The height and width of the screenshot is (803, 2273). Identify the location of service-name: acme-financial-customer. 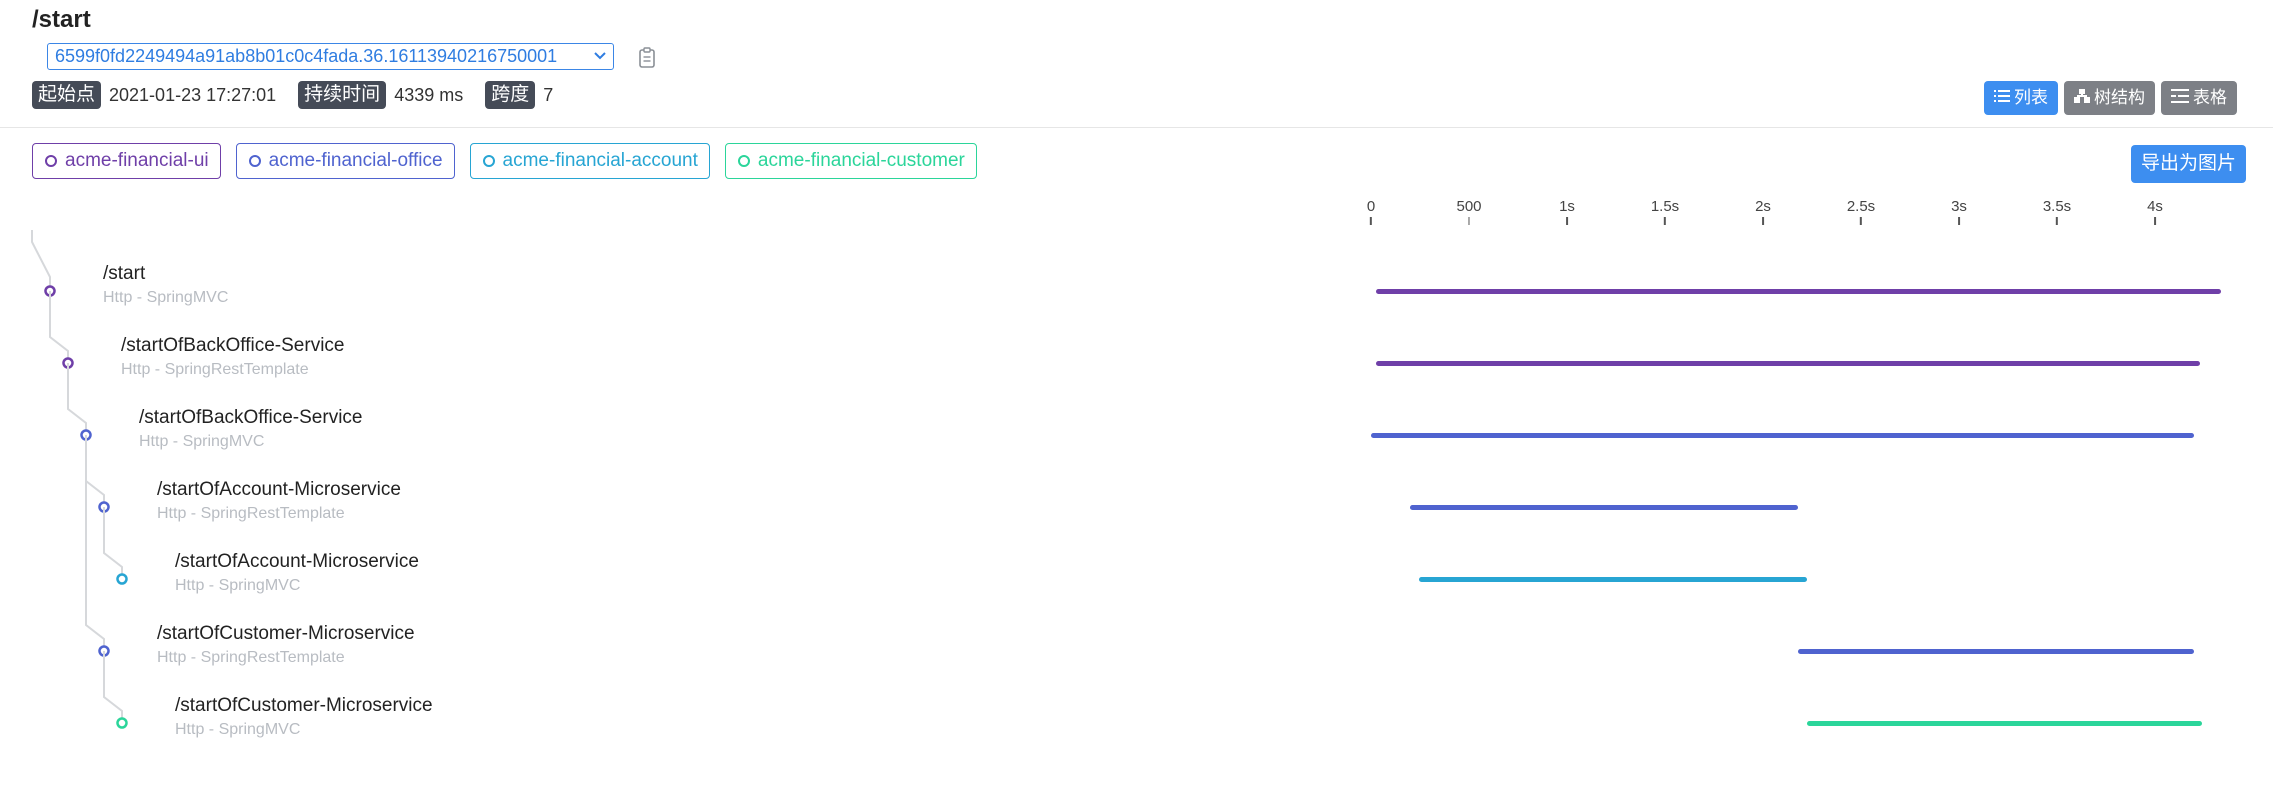
(861, 160).